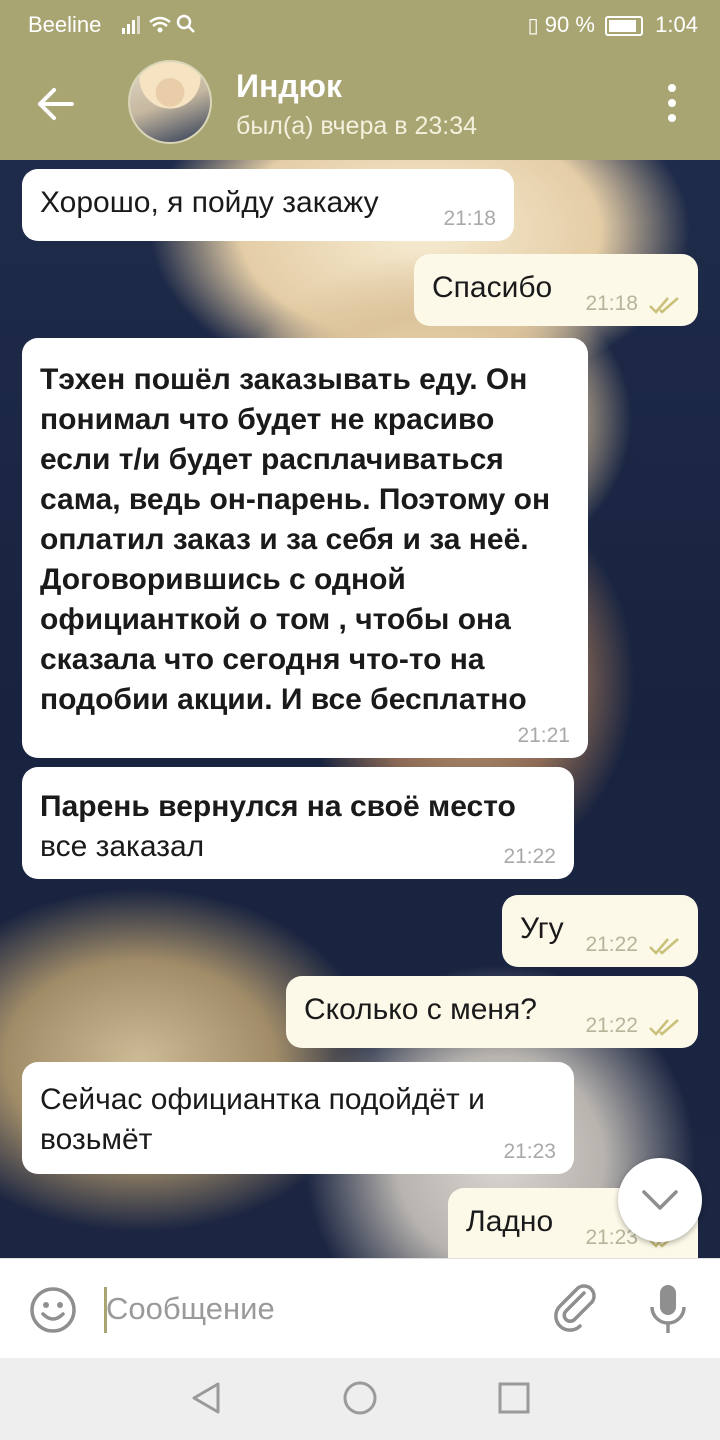 This screenshot has height=1440, width=720. I want to click on chevron-down-icon, so click(660, 1200).